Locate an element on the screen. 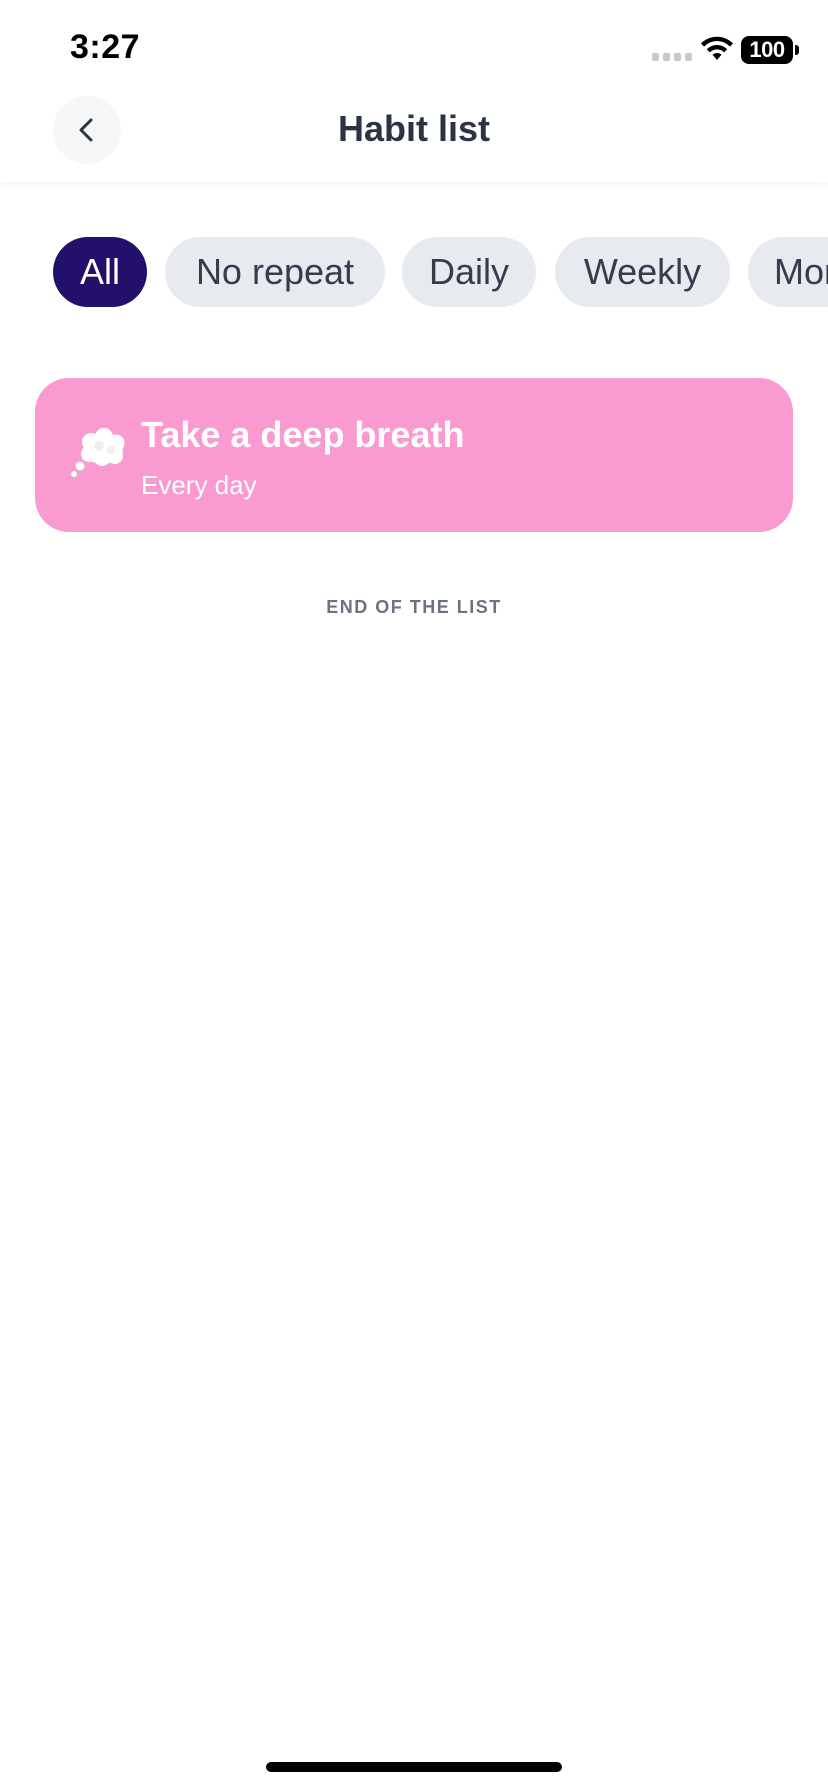 This screenshot has width=828, height=1792. battery-indicator: 100 is located at coordinates (767, 50).